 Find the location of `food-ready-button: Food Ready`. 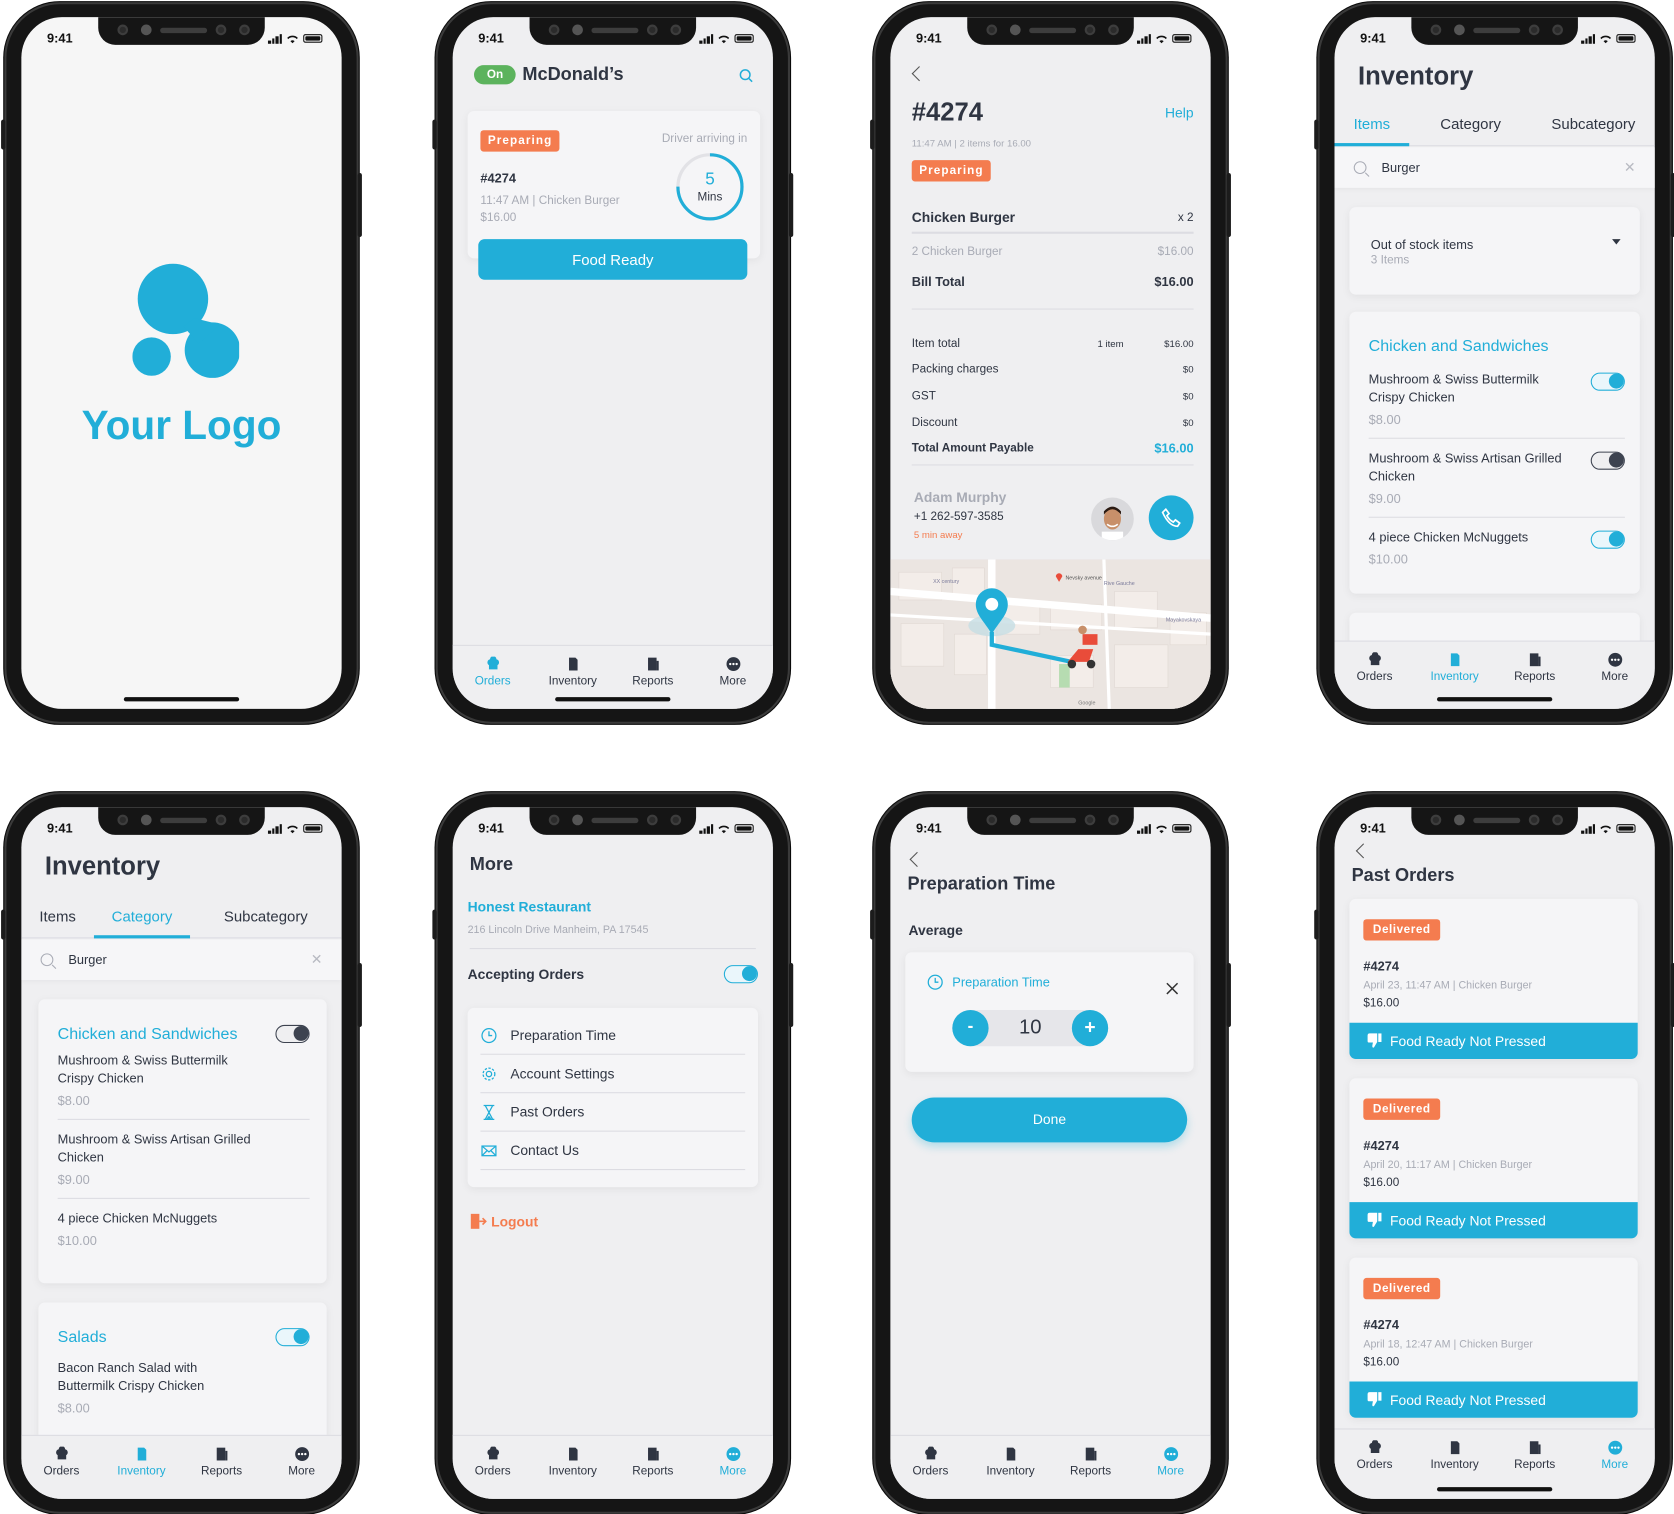

food-ready-button: Food Ready is located at coordinates (613, 259).